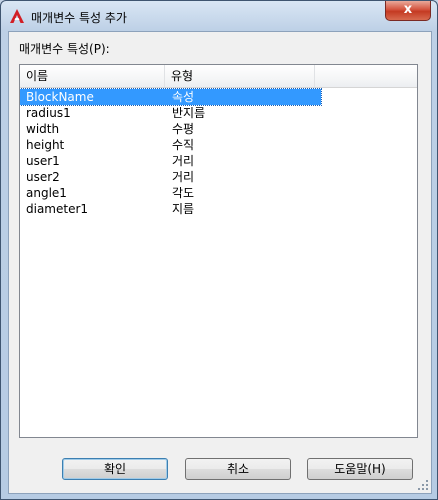  Describe the element at coordinates (43, 177) in the screenshot. I see `row-name: user2` at that location.